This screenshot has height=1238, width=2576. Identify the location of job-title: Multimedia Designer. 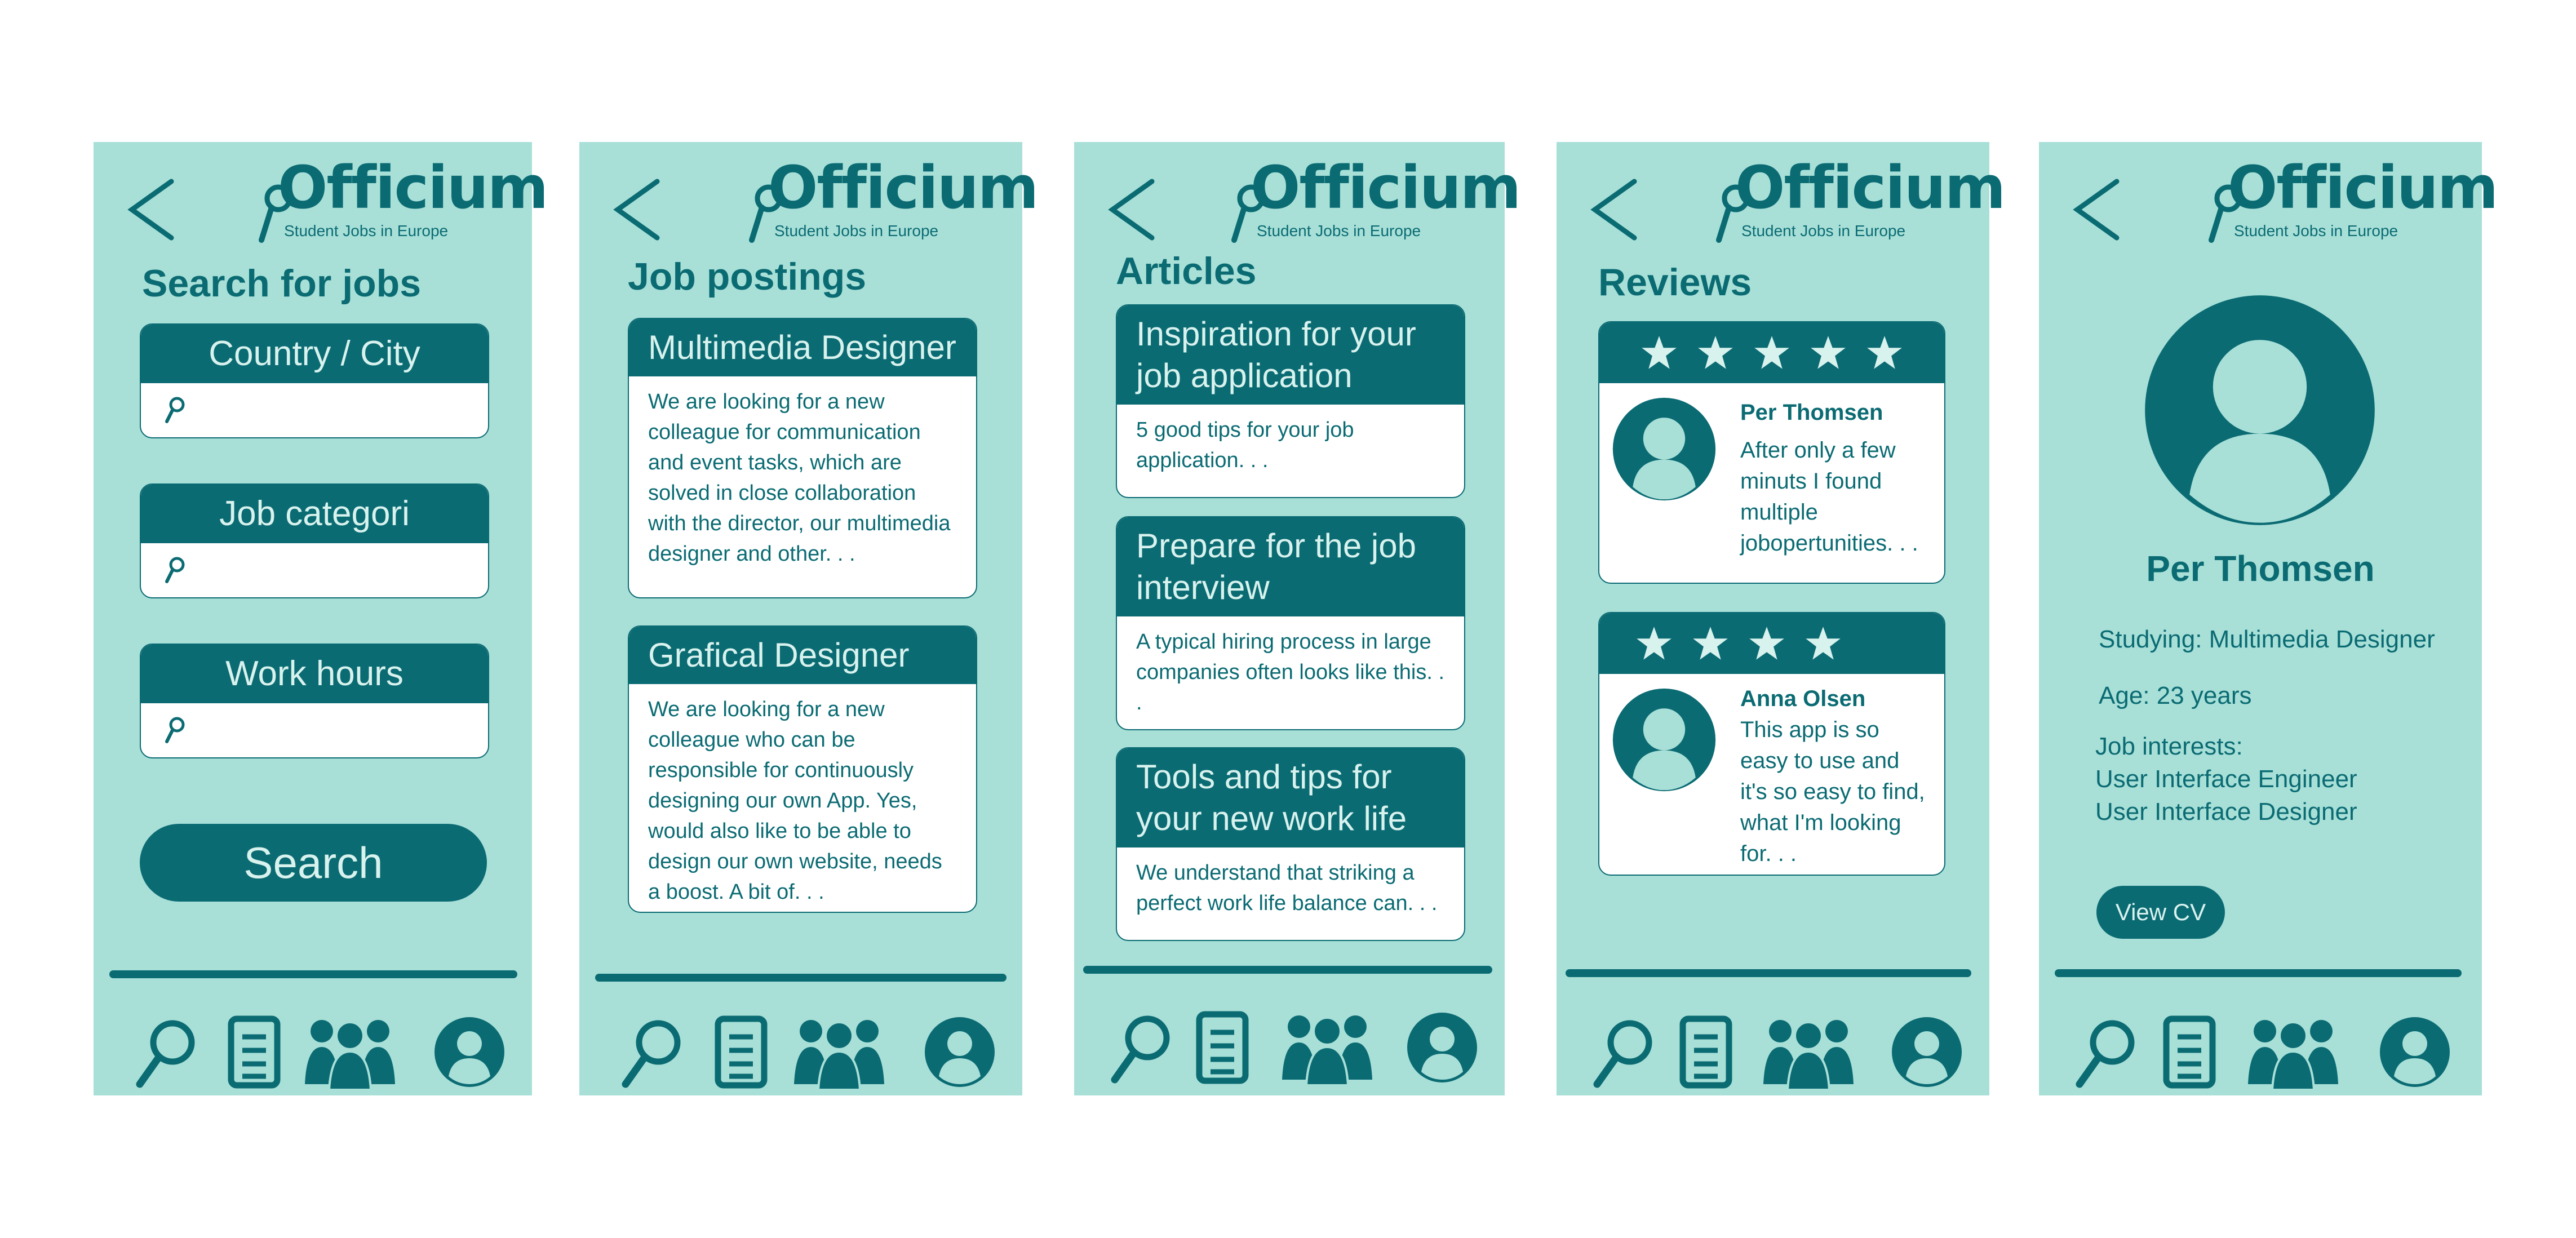
(802, 347).